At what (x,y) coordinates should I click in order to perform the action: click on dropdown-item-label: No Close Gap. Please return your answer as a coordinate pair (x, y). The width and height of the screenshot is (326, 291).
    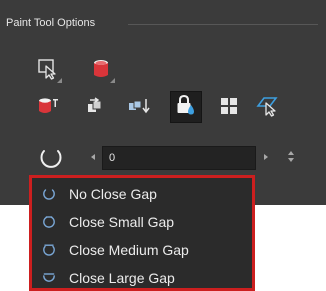
    Looking at the image, I should click on (113, 194).